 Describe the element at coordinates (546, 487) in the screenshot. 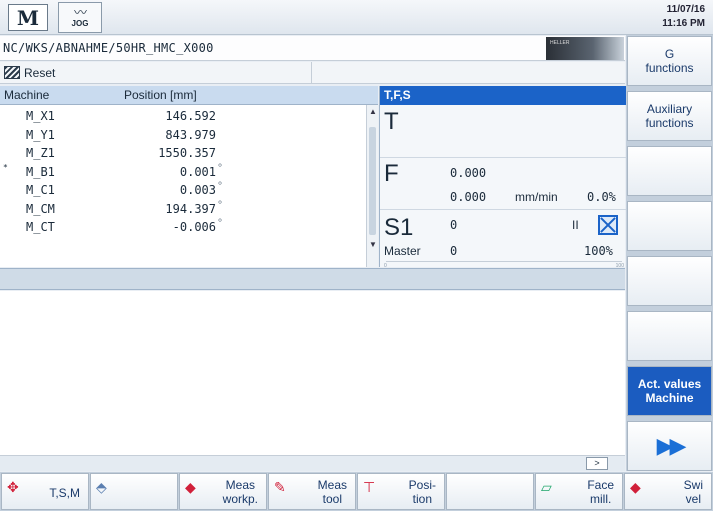

I see `face-mill-icon: ▱` at that location.